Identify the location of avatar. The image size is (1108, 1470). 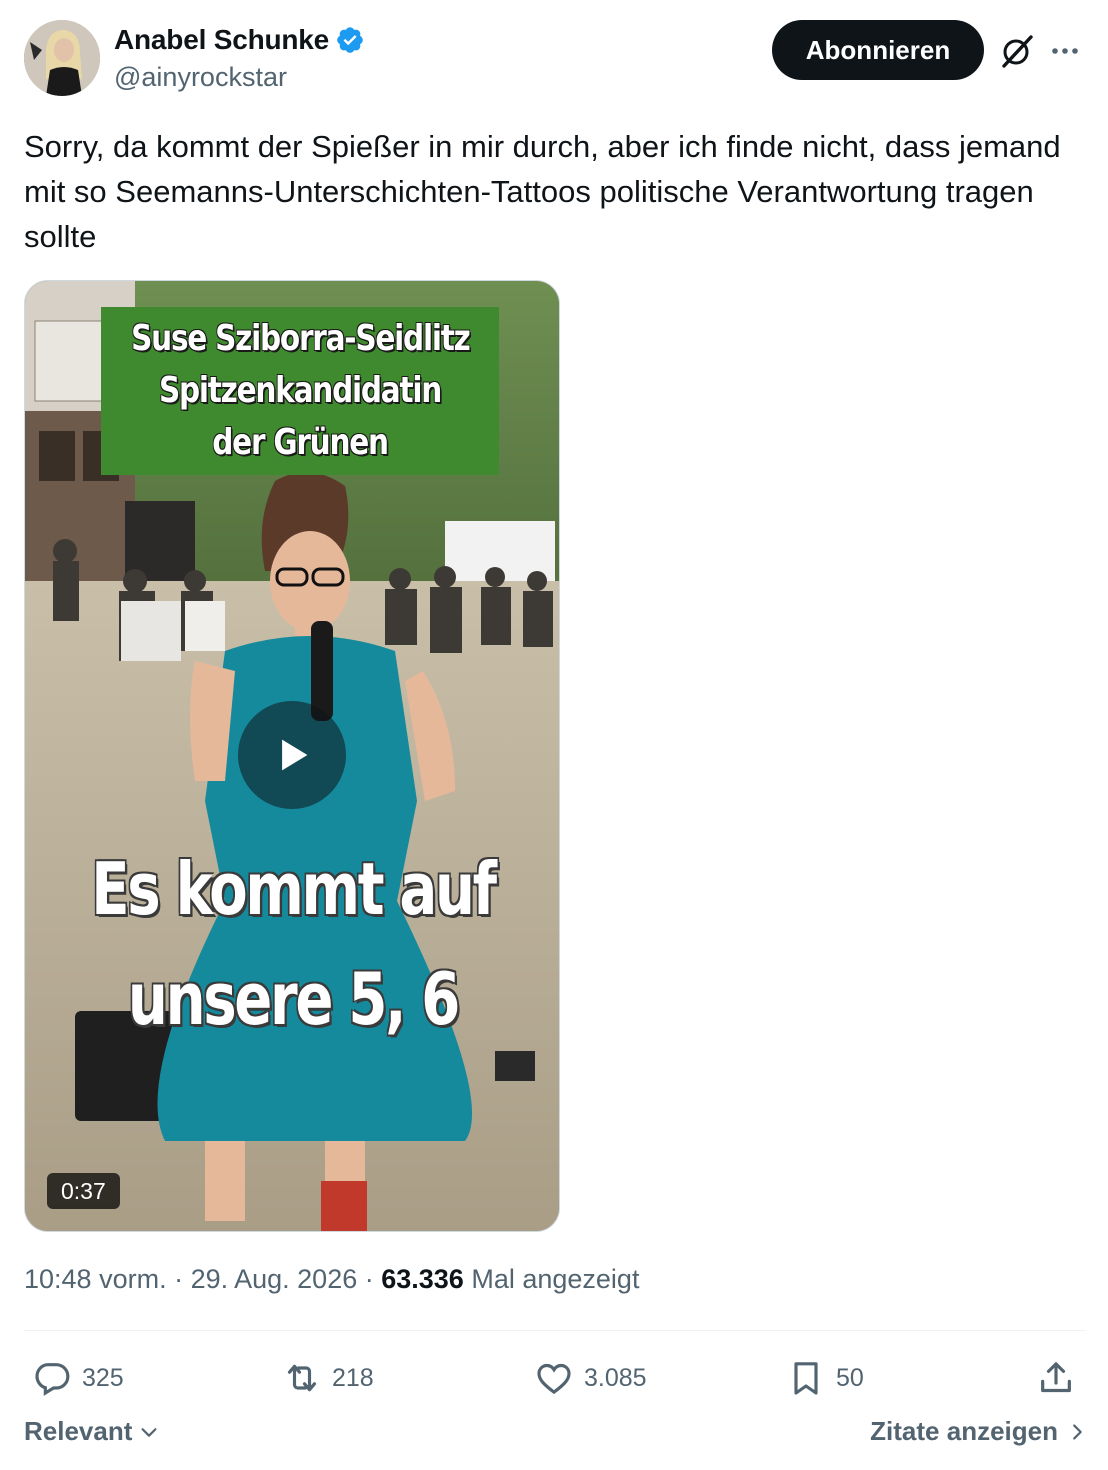
(62, 58).